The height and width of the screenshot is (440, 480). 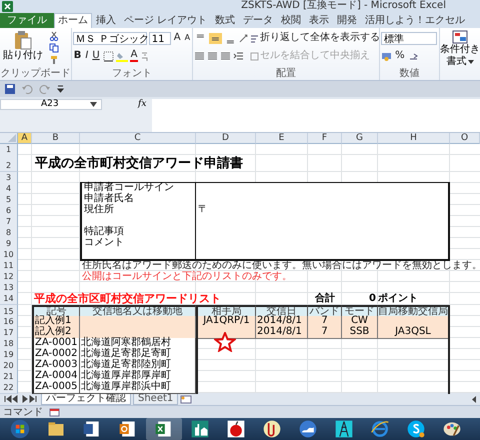 What do you see at coordinates (54, 36) in the screenshot?
I see `cut-icon` at bounding box center [54, 36].